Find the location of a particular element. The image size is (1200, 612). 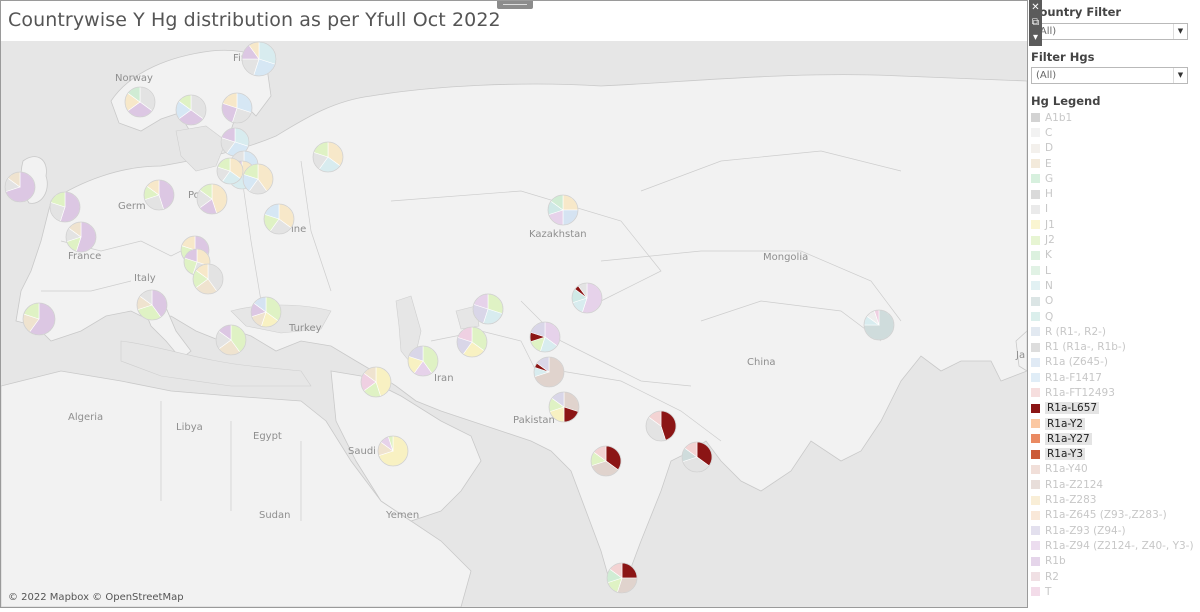

legend-item: R1a-Y2 is located at coordinates (1113, 423).